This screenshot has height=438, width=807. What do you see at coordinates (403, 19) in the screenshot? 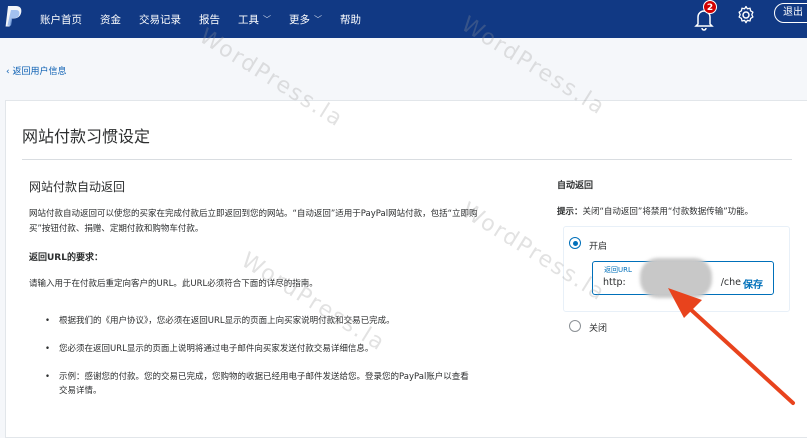
I see `top-nav-bar: 账户首页 资金 交易记录 报告 工具 ﹀ 更多 ﹀ 帮助 2 退出` at bounding box center [403, 19].